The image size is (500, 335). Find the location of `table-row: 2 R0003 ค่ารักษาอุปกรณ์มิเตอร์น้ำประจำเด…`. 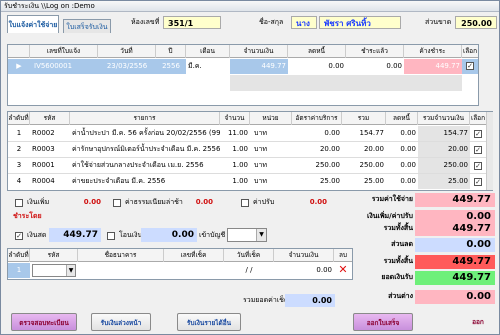

table-row: 2 R0003 ค่ารักษาอุปกรณ์มิเตอร์น้ำประจำเด… is located at coordinates (247, 150).